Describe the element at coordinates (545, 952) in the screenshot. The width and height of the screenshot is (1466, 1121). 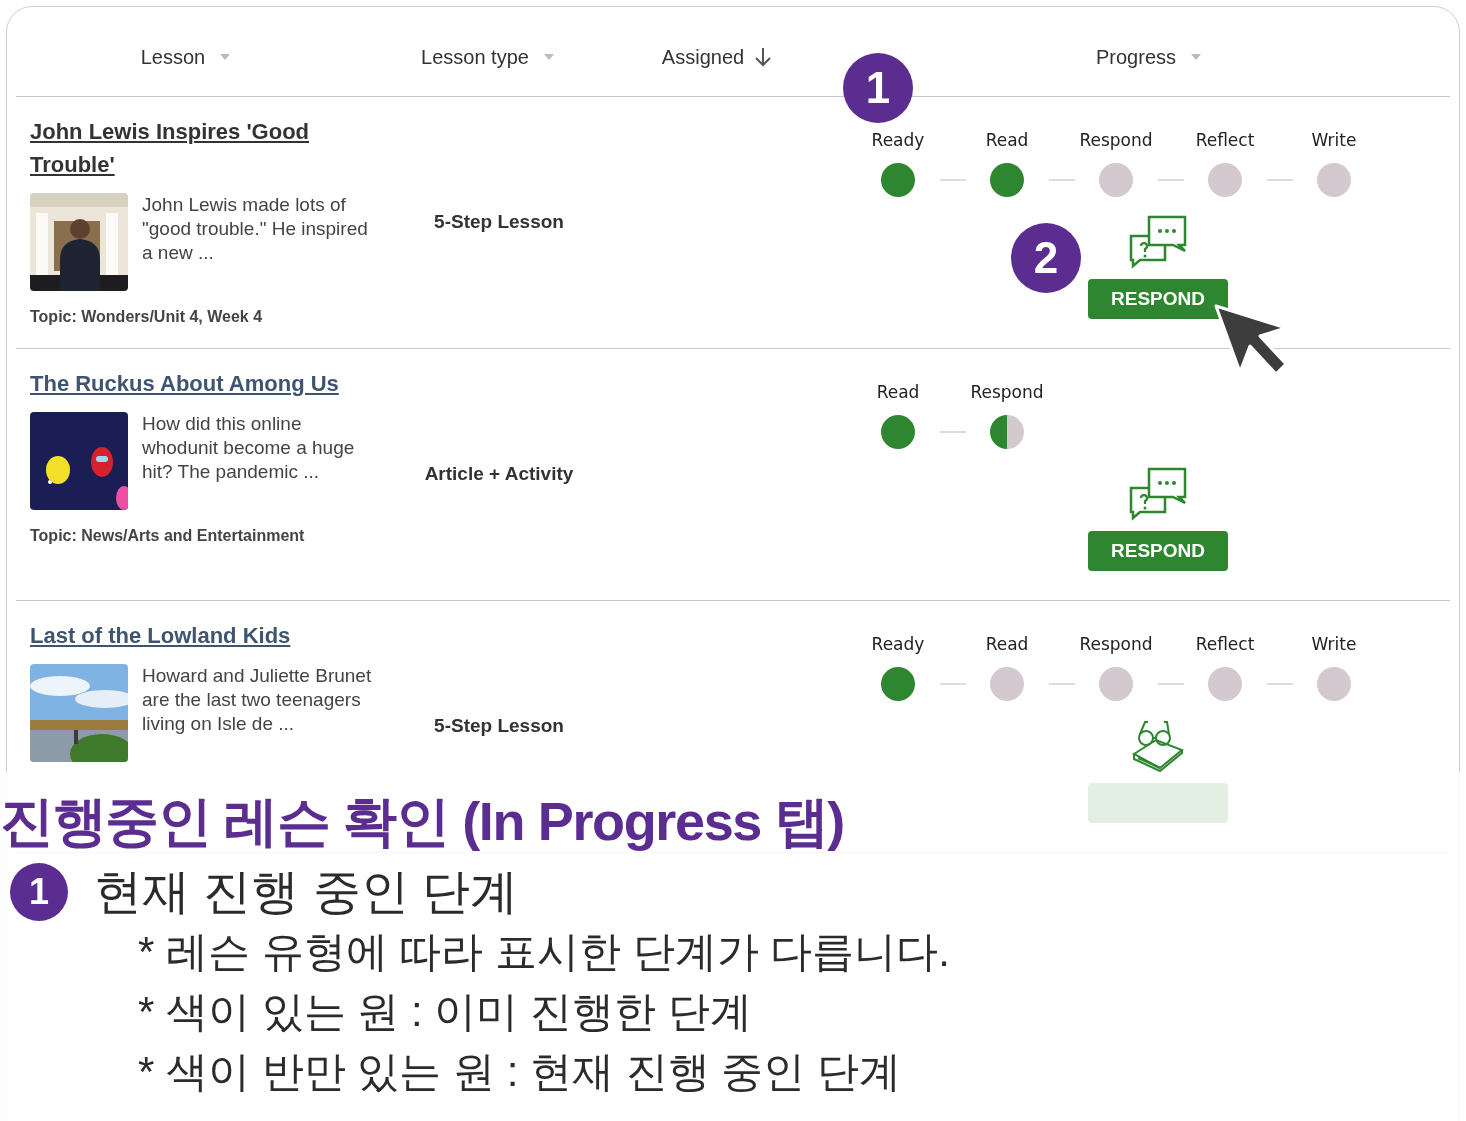
I see `annotation-note: * 레슨 유형에 따라 표시한 단계가 다릅니다.` at that location.